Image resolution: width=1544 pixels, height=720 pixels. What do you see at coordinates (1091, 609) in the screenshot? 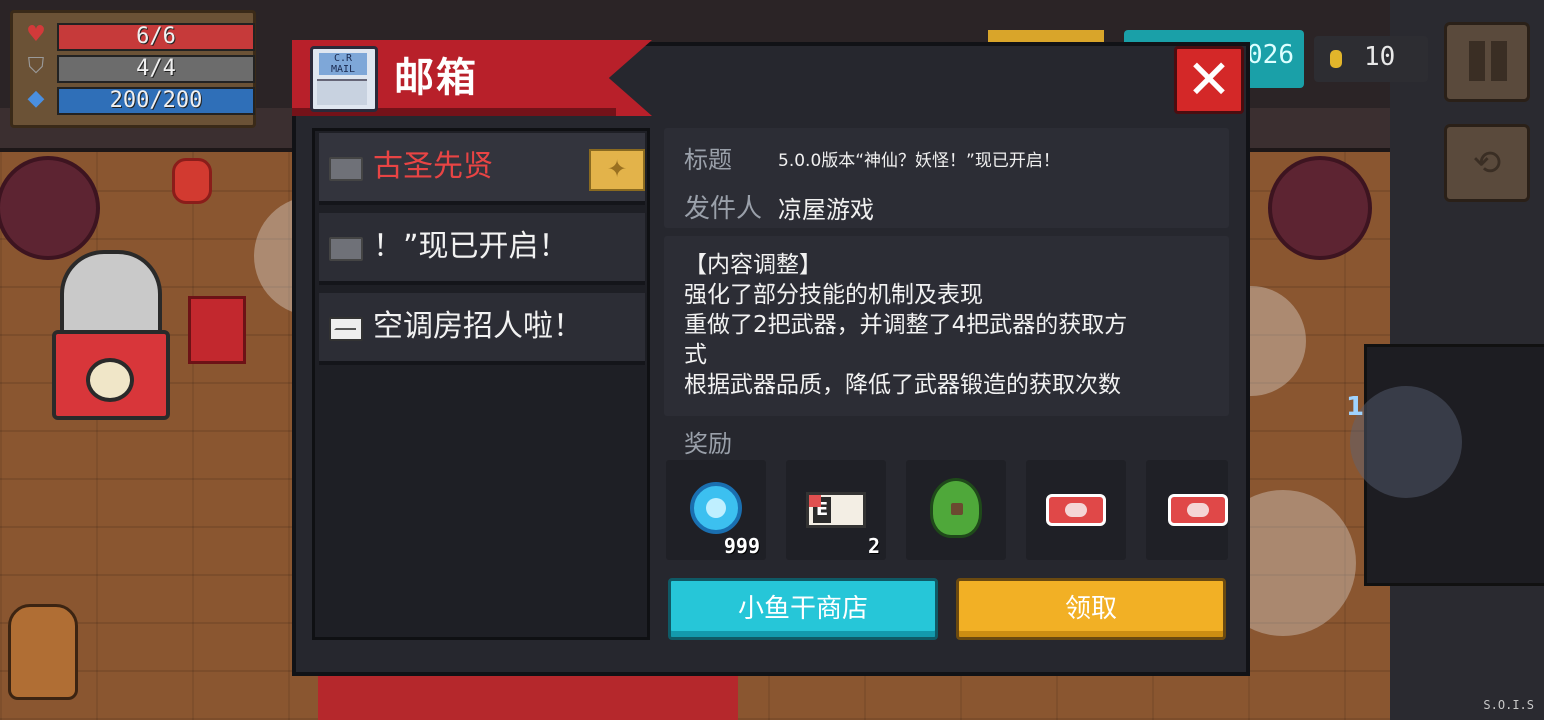
I see `claim-button: 领取` at bounding box center [1091, 609].